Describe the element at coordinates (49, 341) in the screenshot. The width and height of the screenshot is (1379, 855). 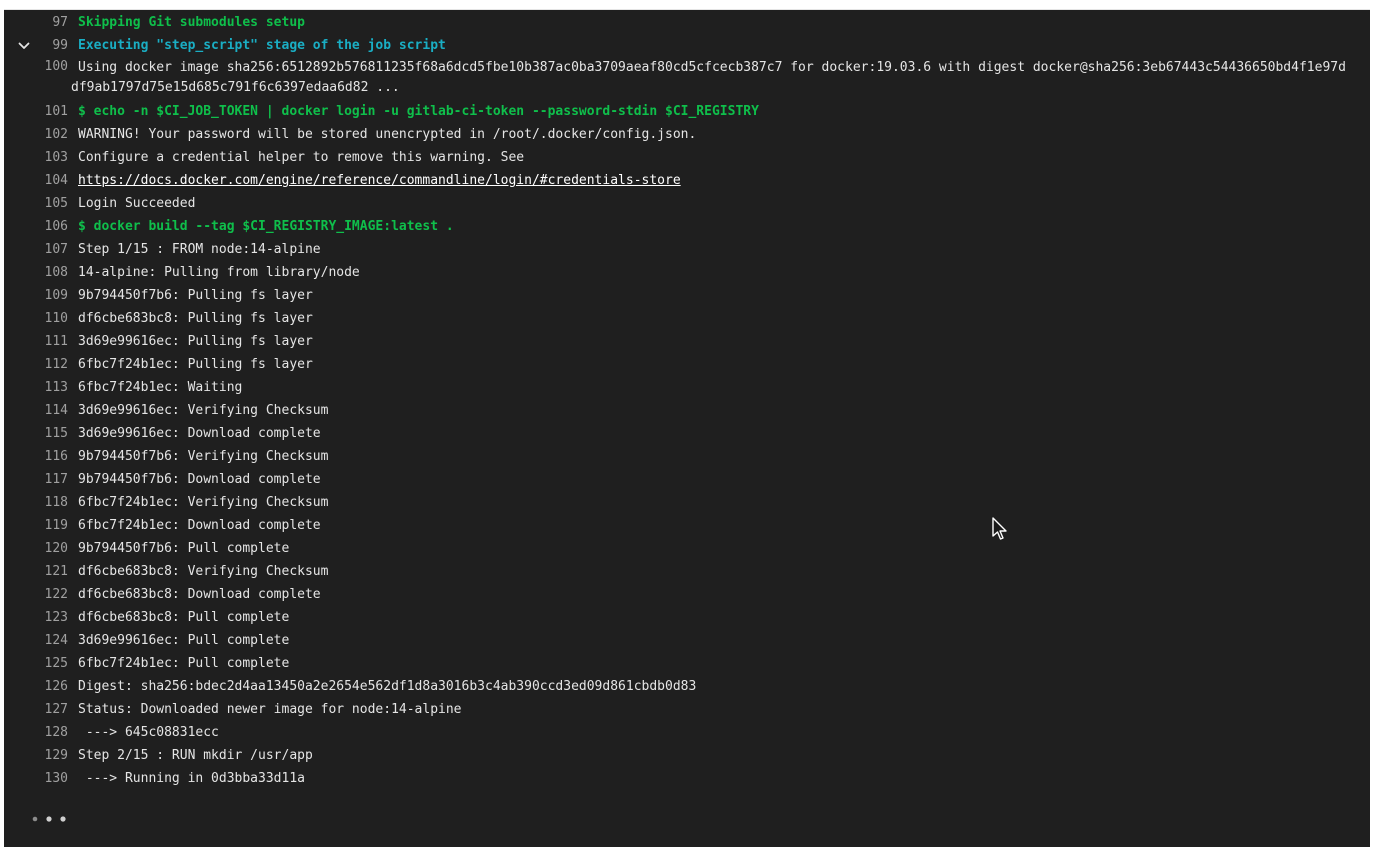
I see `line-number: 111` at that location.